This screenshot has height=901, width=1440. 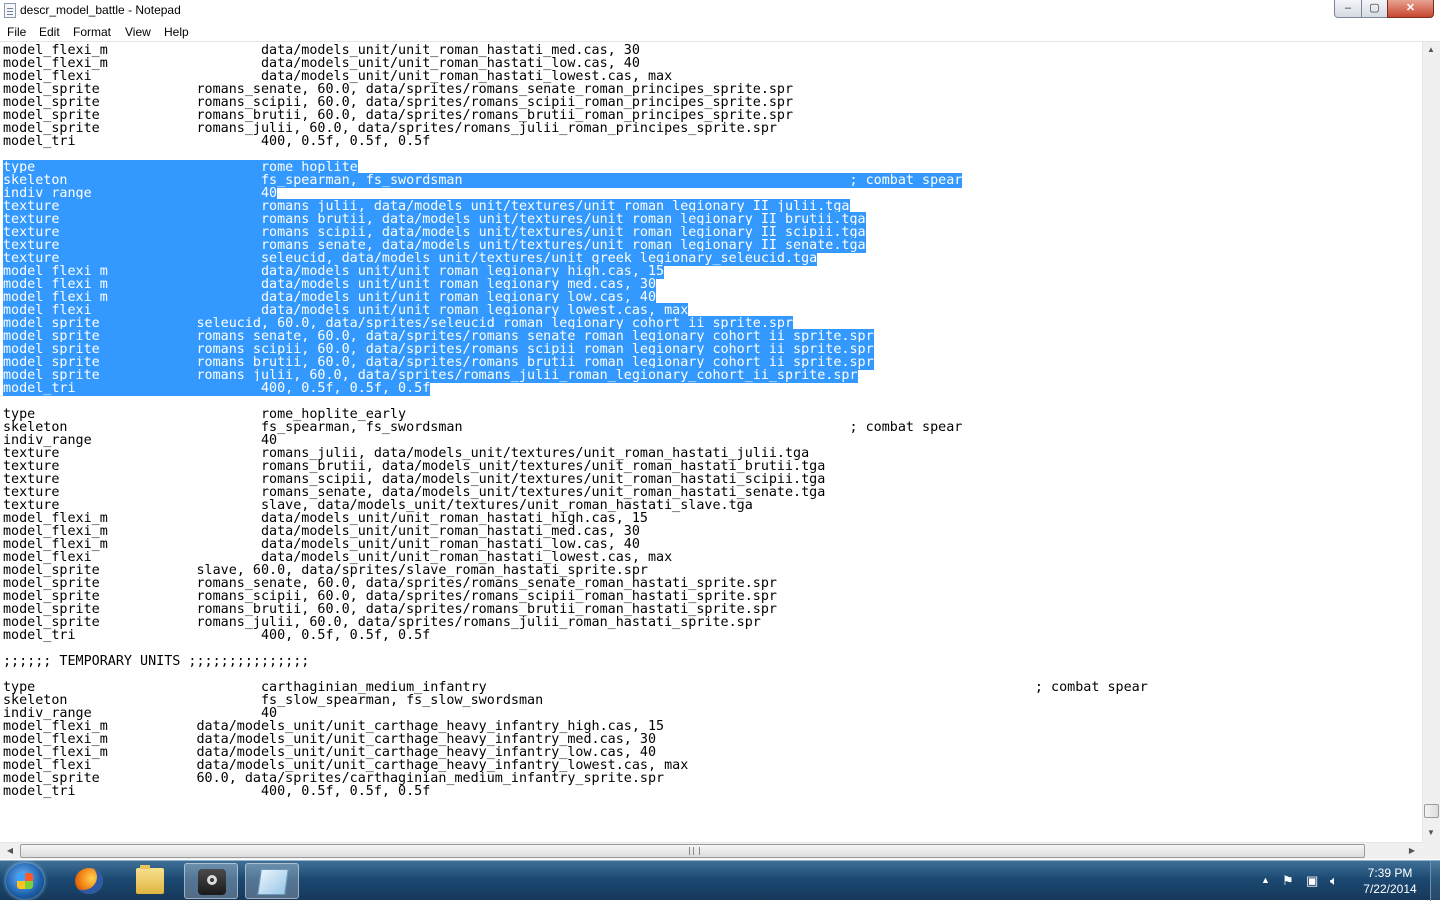 I want to click on taskbar: ▲ ⚑ ▣ 🔈︎ 7:39 PM 7/22/2014, so click(x=720, y=880).